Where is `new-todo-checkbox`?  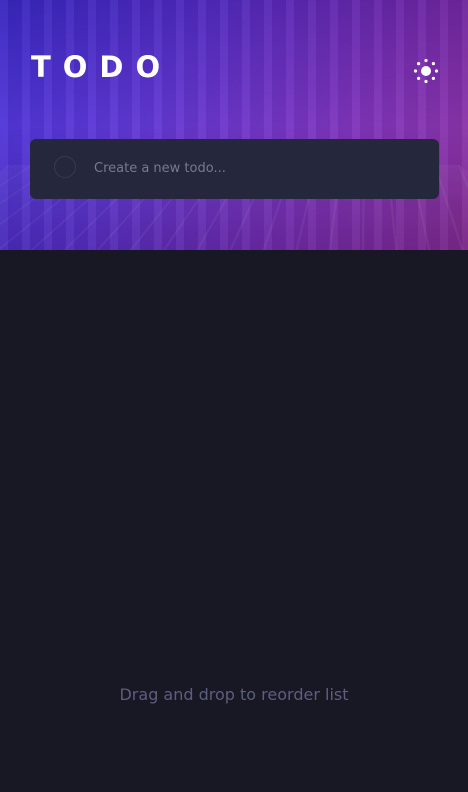 new-todo-checkbox is located at coordinates (65, 167).